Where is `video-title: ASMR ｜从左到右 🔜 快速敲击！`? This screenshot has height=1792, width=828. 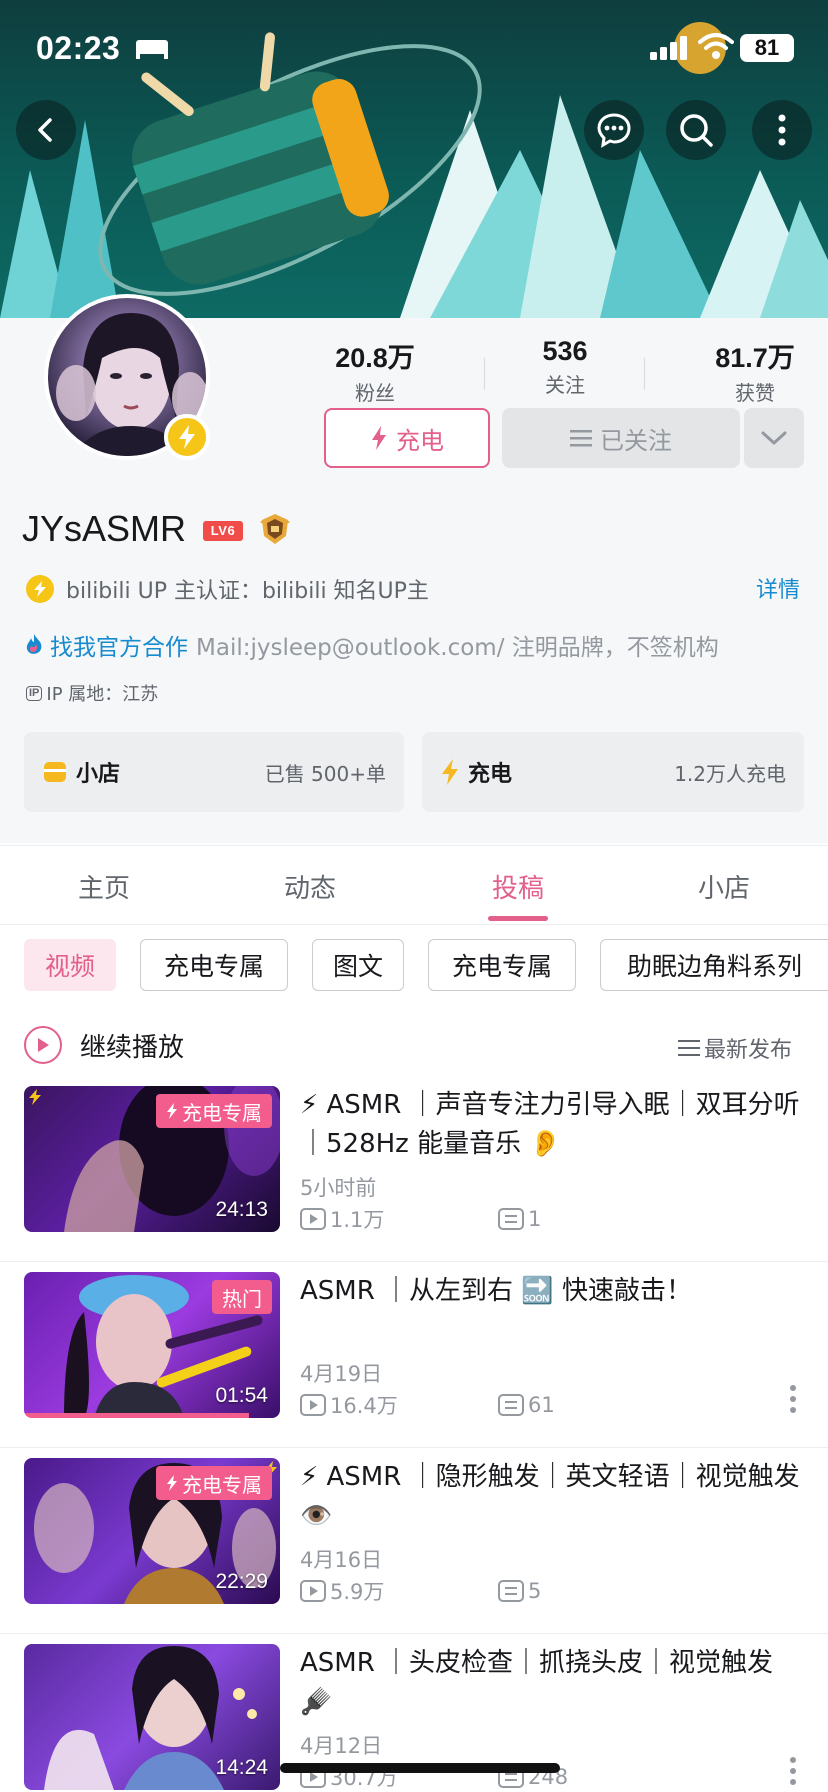
video-title: ASMR ｜从左到右 🔜 快速敲击！ is located at coordinates (550, 1291).